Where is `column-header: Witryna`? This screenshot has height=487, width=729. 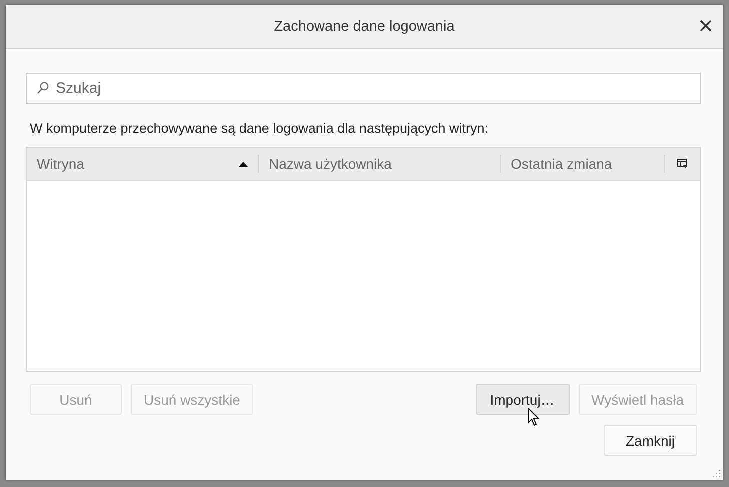
column-header: Witryna is located at coordinates (143, 164).